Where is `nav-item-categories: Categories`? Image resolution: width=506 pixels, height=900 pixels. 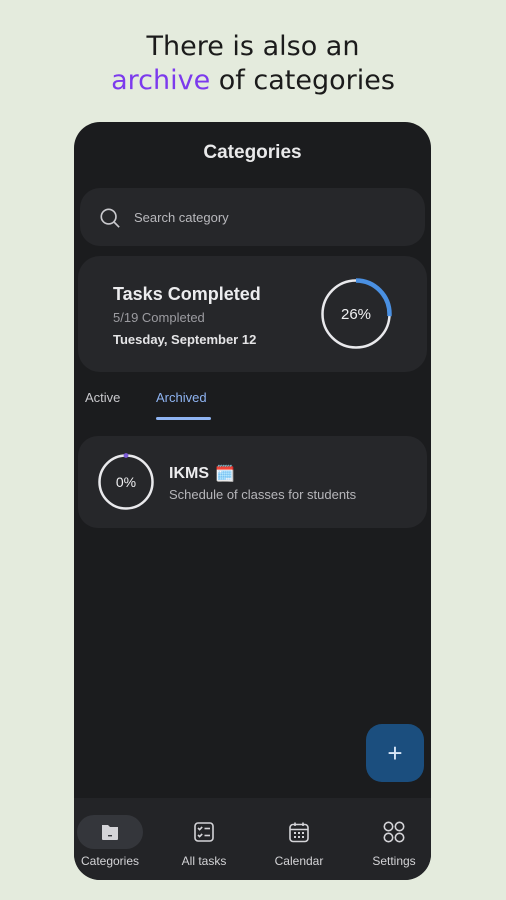
nav-item-categories: Categories is located at coordinates (110, 839).